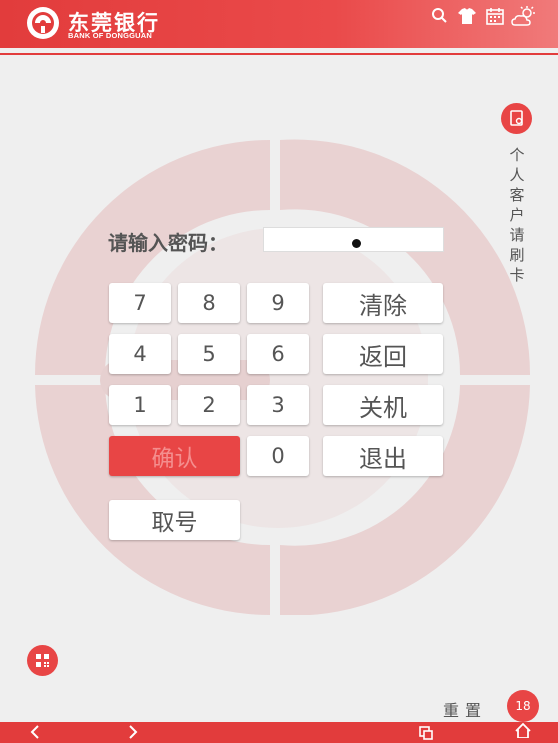 The image size is (558, 743). What do you see at coordinates (279, 54) in the screenshot?
I see `header-divider` at bounding box center [279, 54].